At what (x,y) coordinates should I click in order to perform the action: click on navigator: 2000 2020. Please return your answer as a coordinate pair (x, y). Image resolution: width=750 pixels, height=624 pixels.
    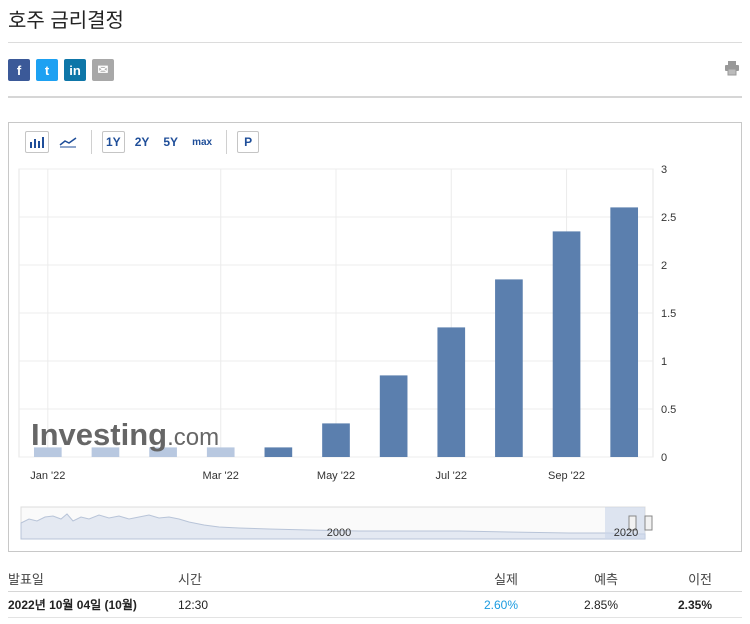
    Looking at the image, I should click on (336, 523).